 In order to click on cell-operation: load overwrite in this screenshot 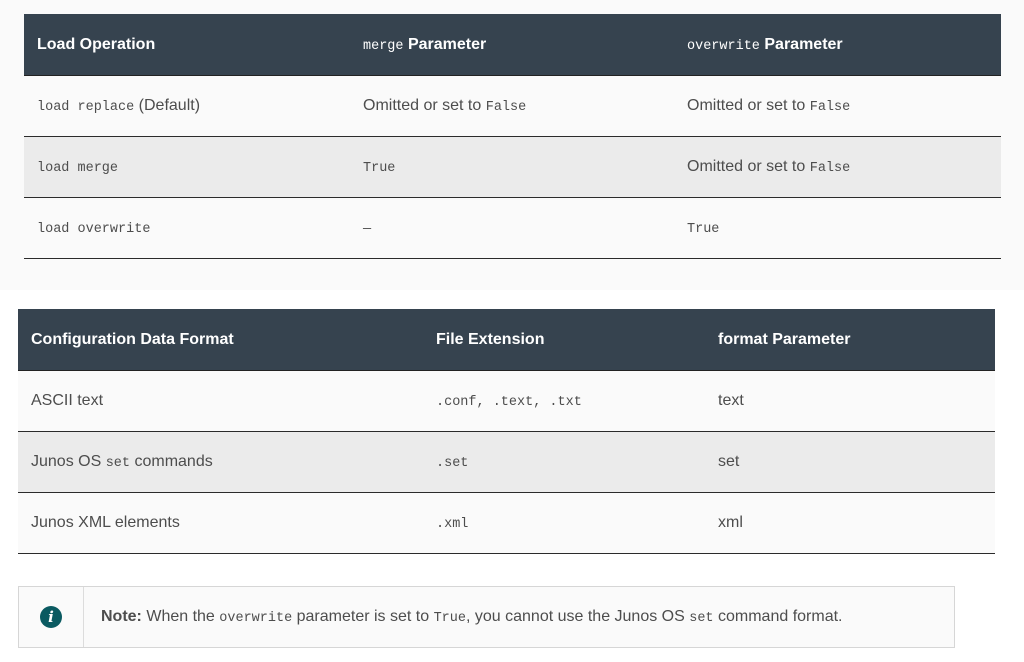, I will do `click(187, 228)`.